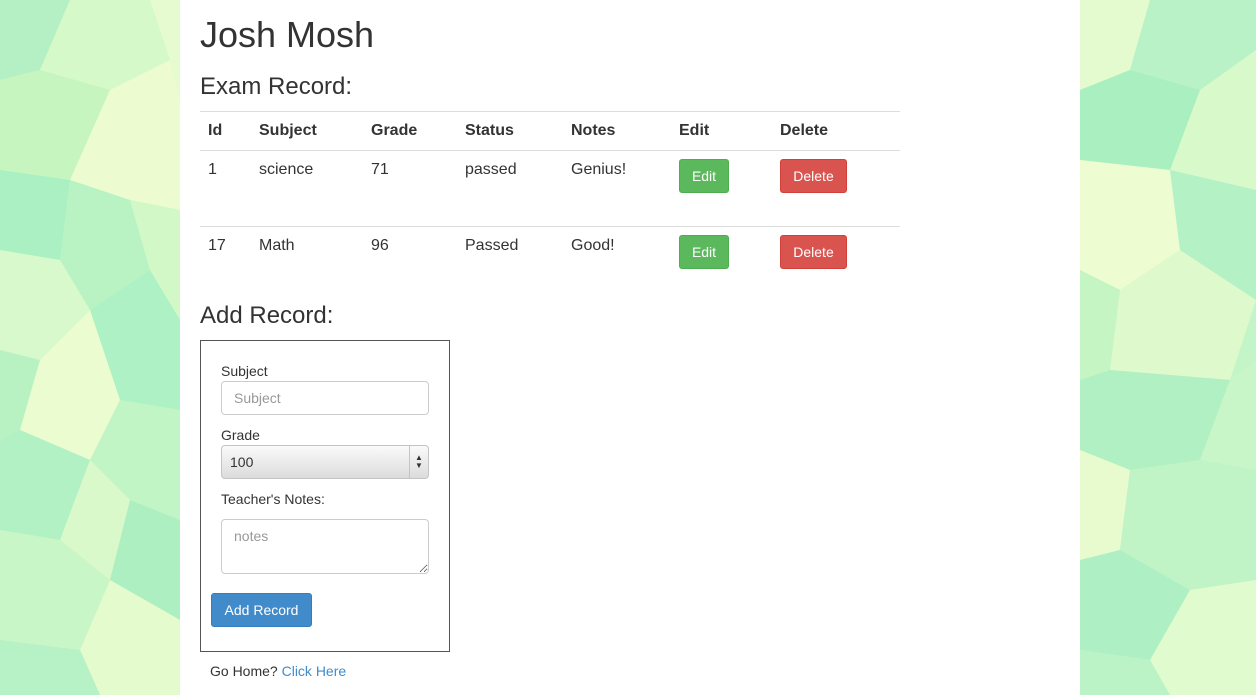 Image resolution: width=1256 pixels, height=695 pixels. What do you see at coordinates (617, 188) in the screenshot?
I see `record-notes: Genius!` at bounding box center [617, 188].